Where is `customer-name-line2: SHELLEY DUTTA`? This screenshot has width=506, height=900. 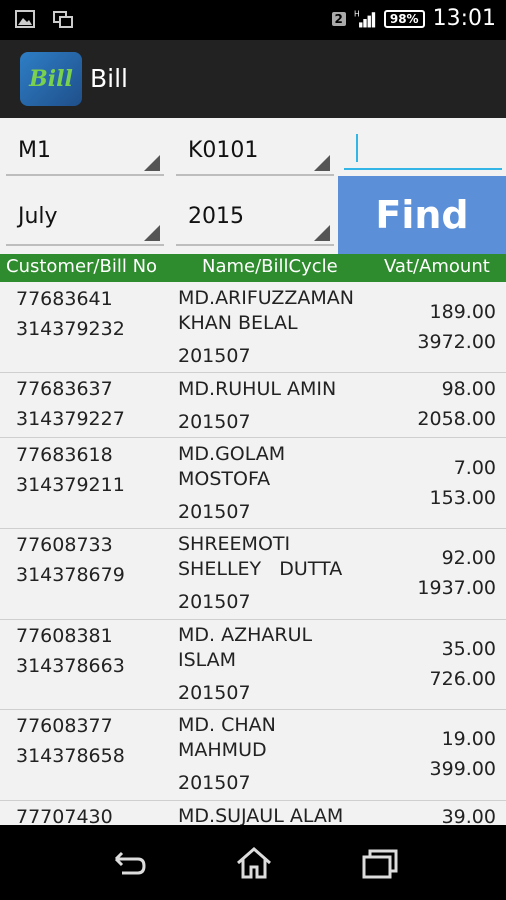
customer-name-line2: SHELLEY DUTTA is located at coordinates (260, 569).